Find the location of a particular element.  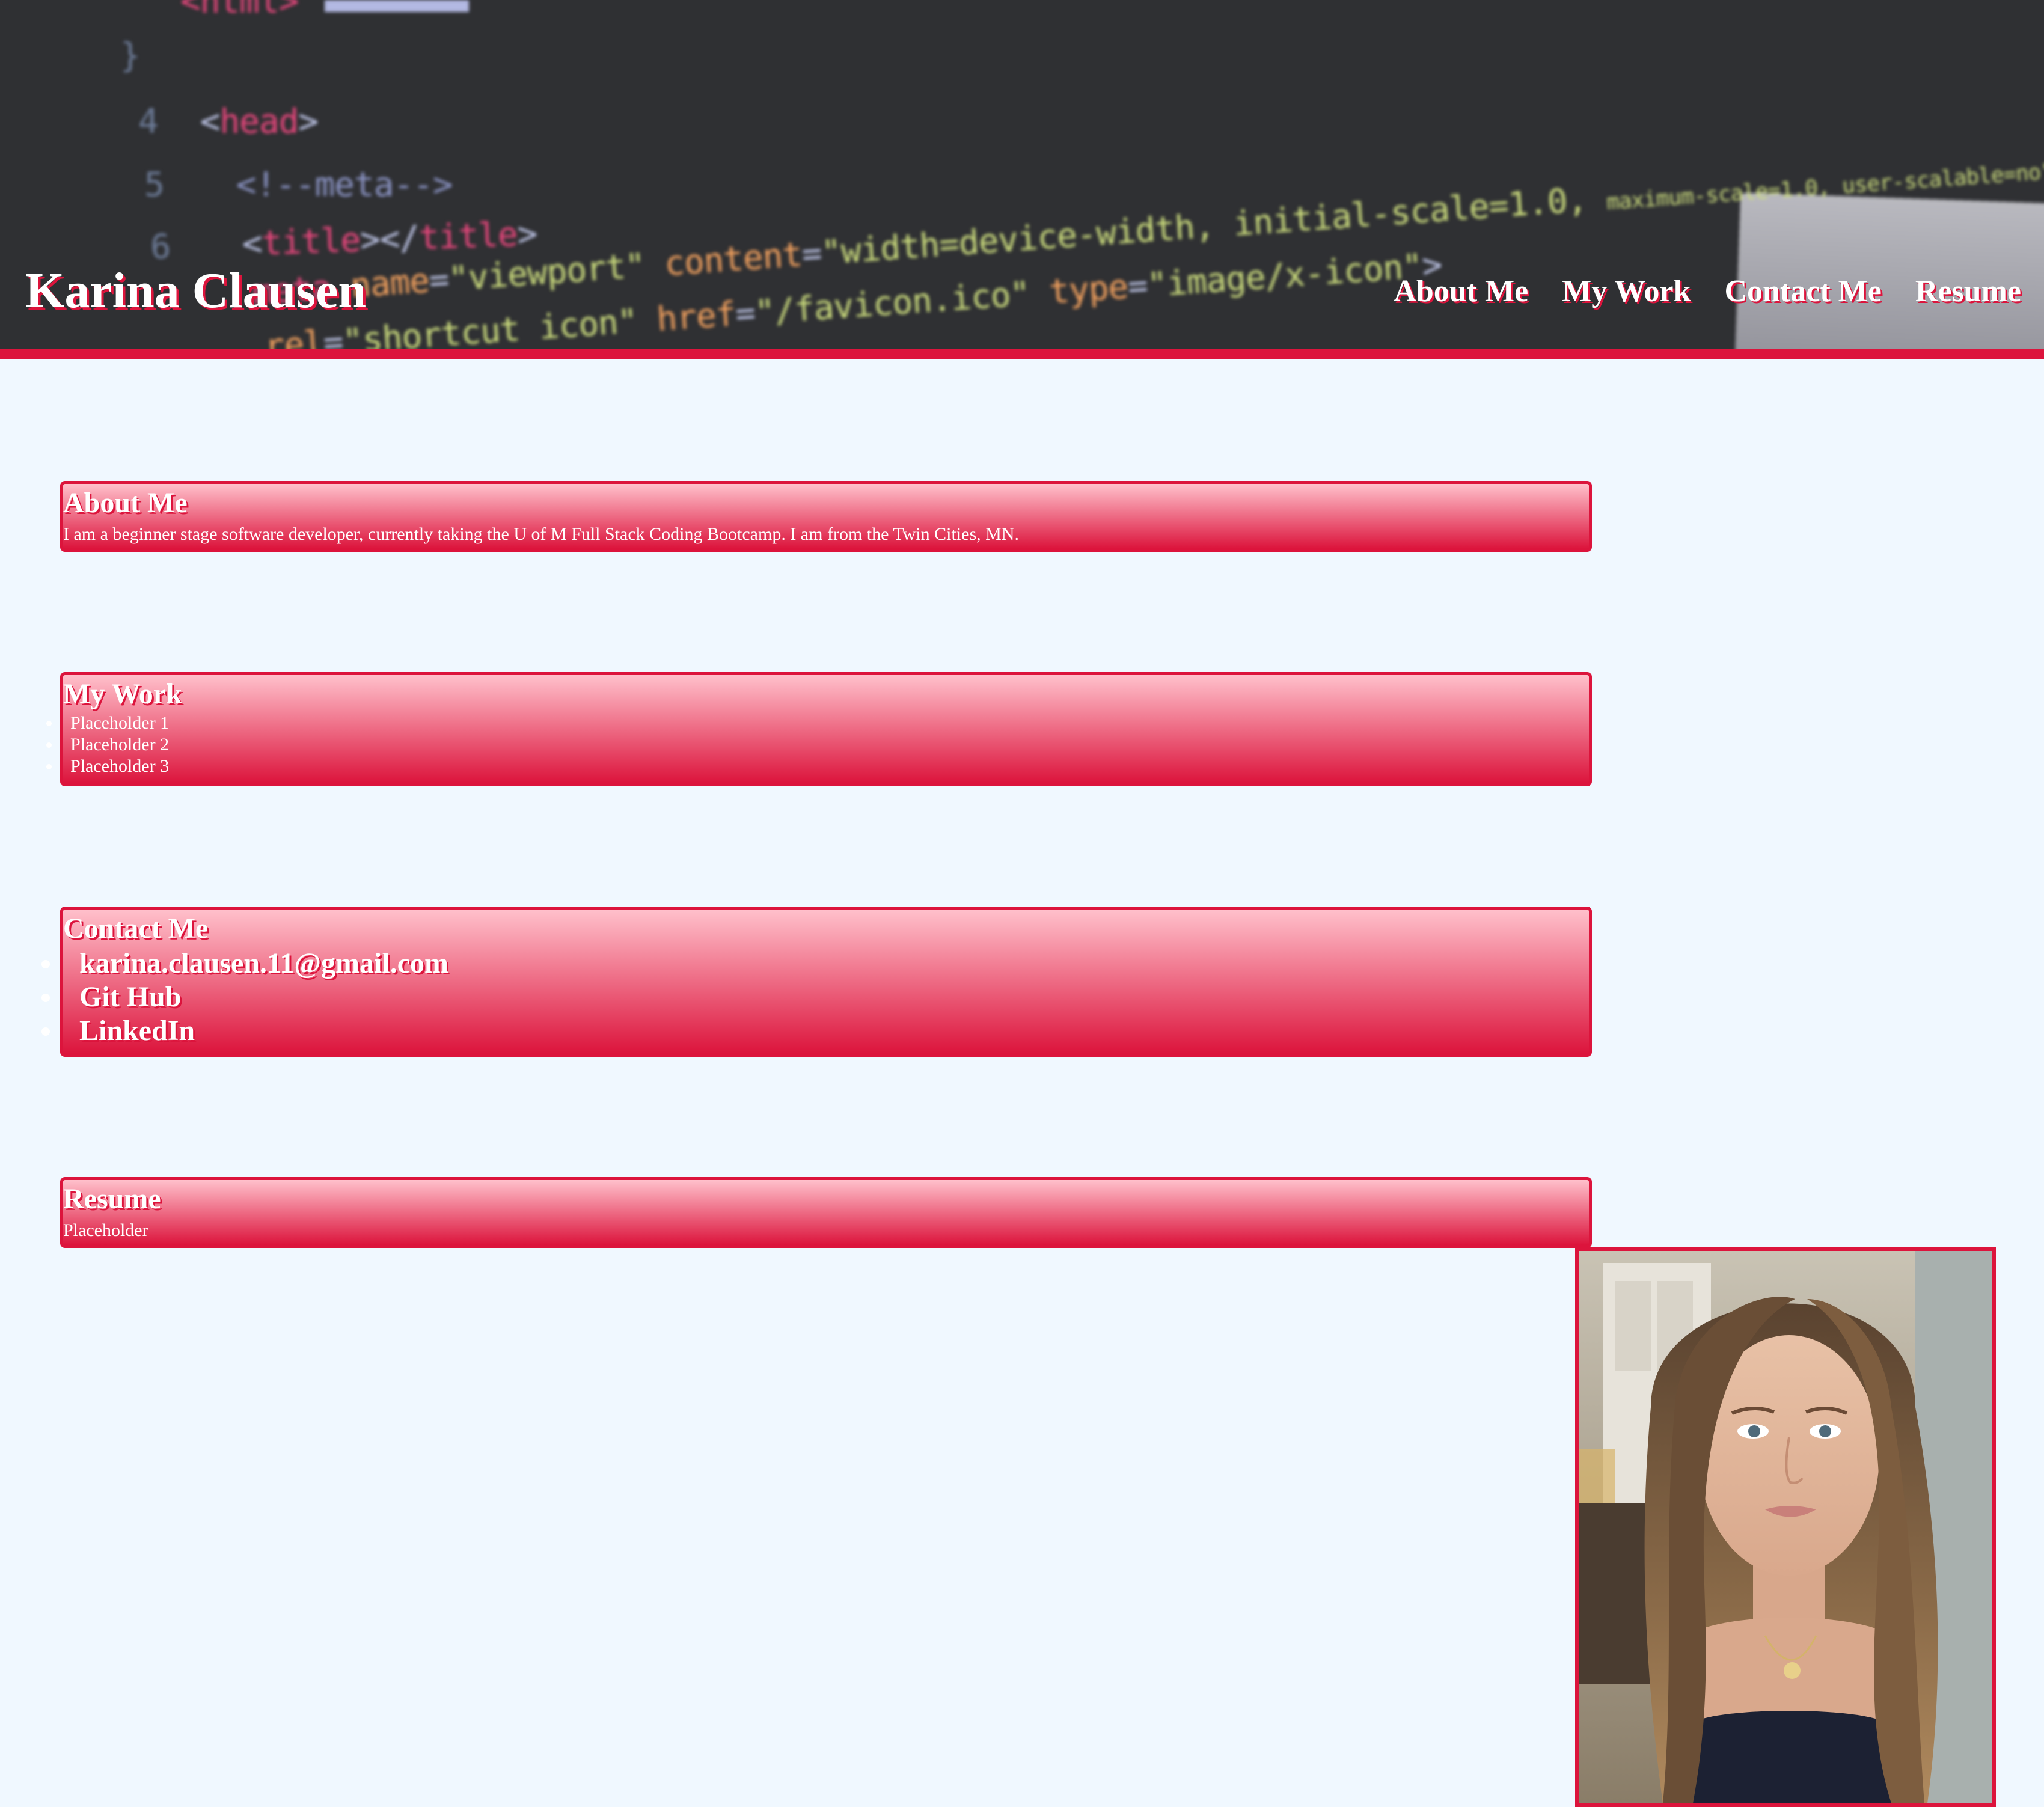

work-item: Placeholder 2 is located at coordinates (817, 745).